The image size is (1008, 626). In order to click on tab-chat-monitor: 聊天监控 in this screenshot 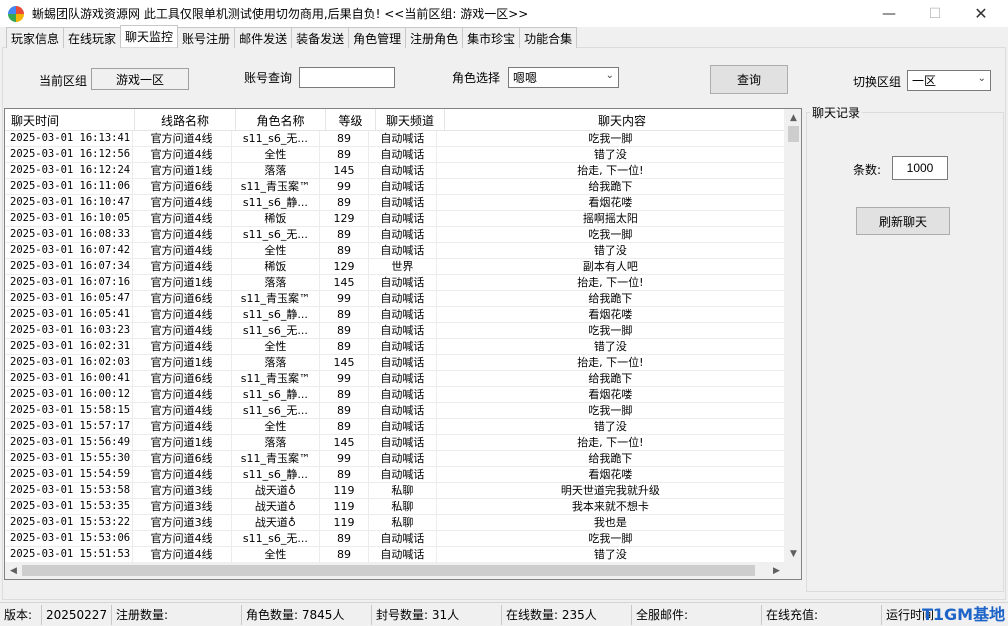, I will do `click(149, 36)`.